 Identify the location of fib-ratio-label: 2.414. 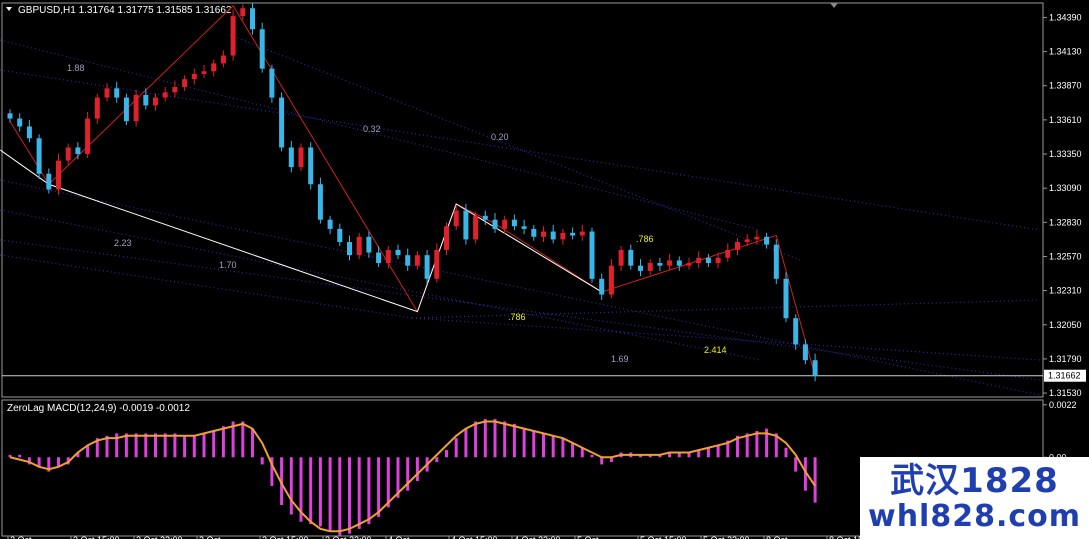
(715, 350).